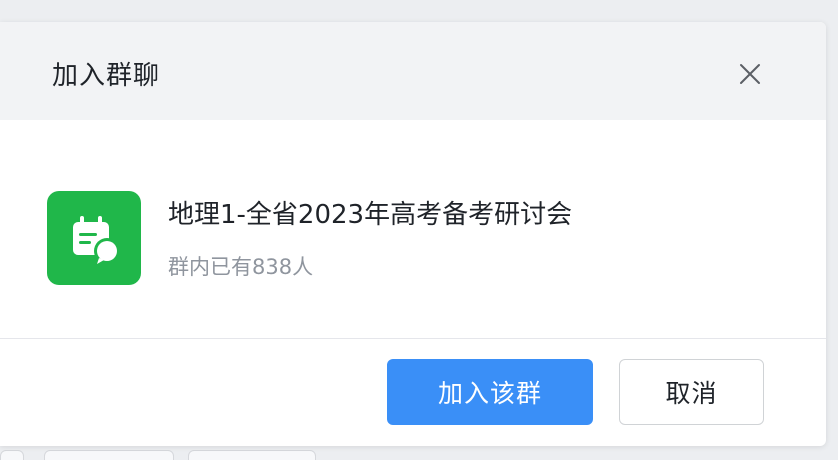 The image size is (838, 460). What do you see at coordinates (413, 338) in the screenshot?
I see `divider` at bounding box center [413, 338].